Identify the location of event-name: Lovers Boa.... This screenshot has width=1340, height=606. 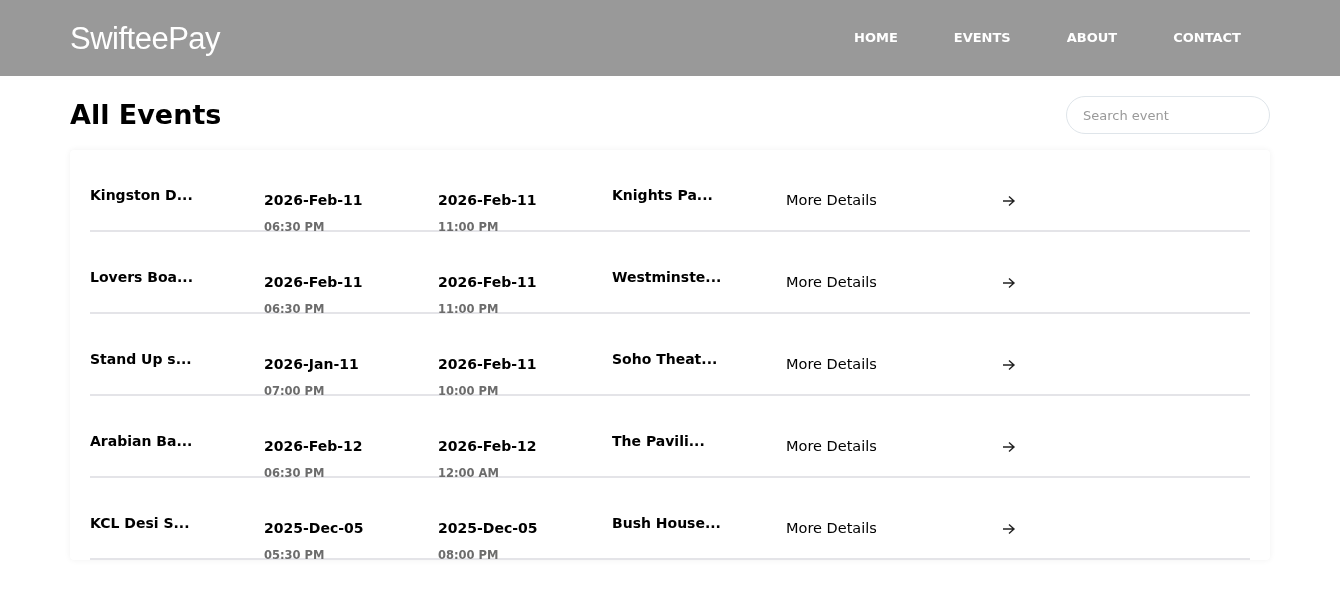
(142, 277).